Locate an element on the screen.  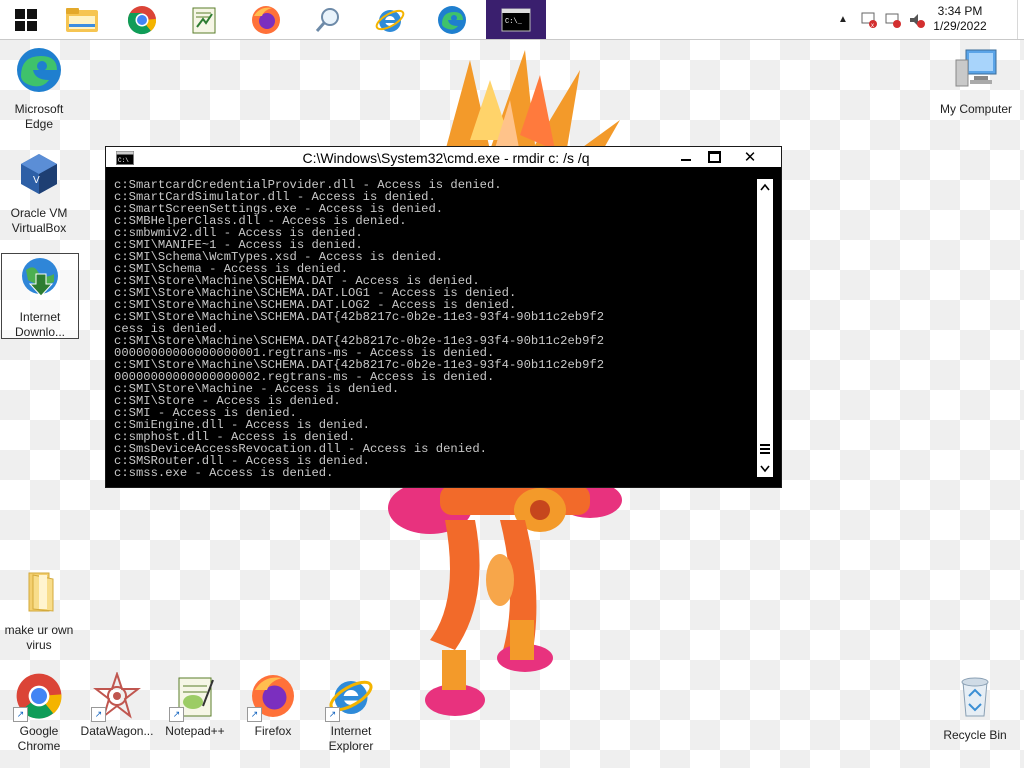
notepadpp-icon is located at coordinates (204, 20).